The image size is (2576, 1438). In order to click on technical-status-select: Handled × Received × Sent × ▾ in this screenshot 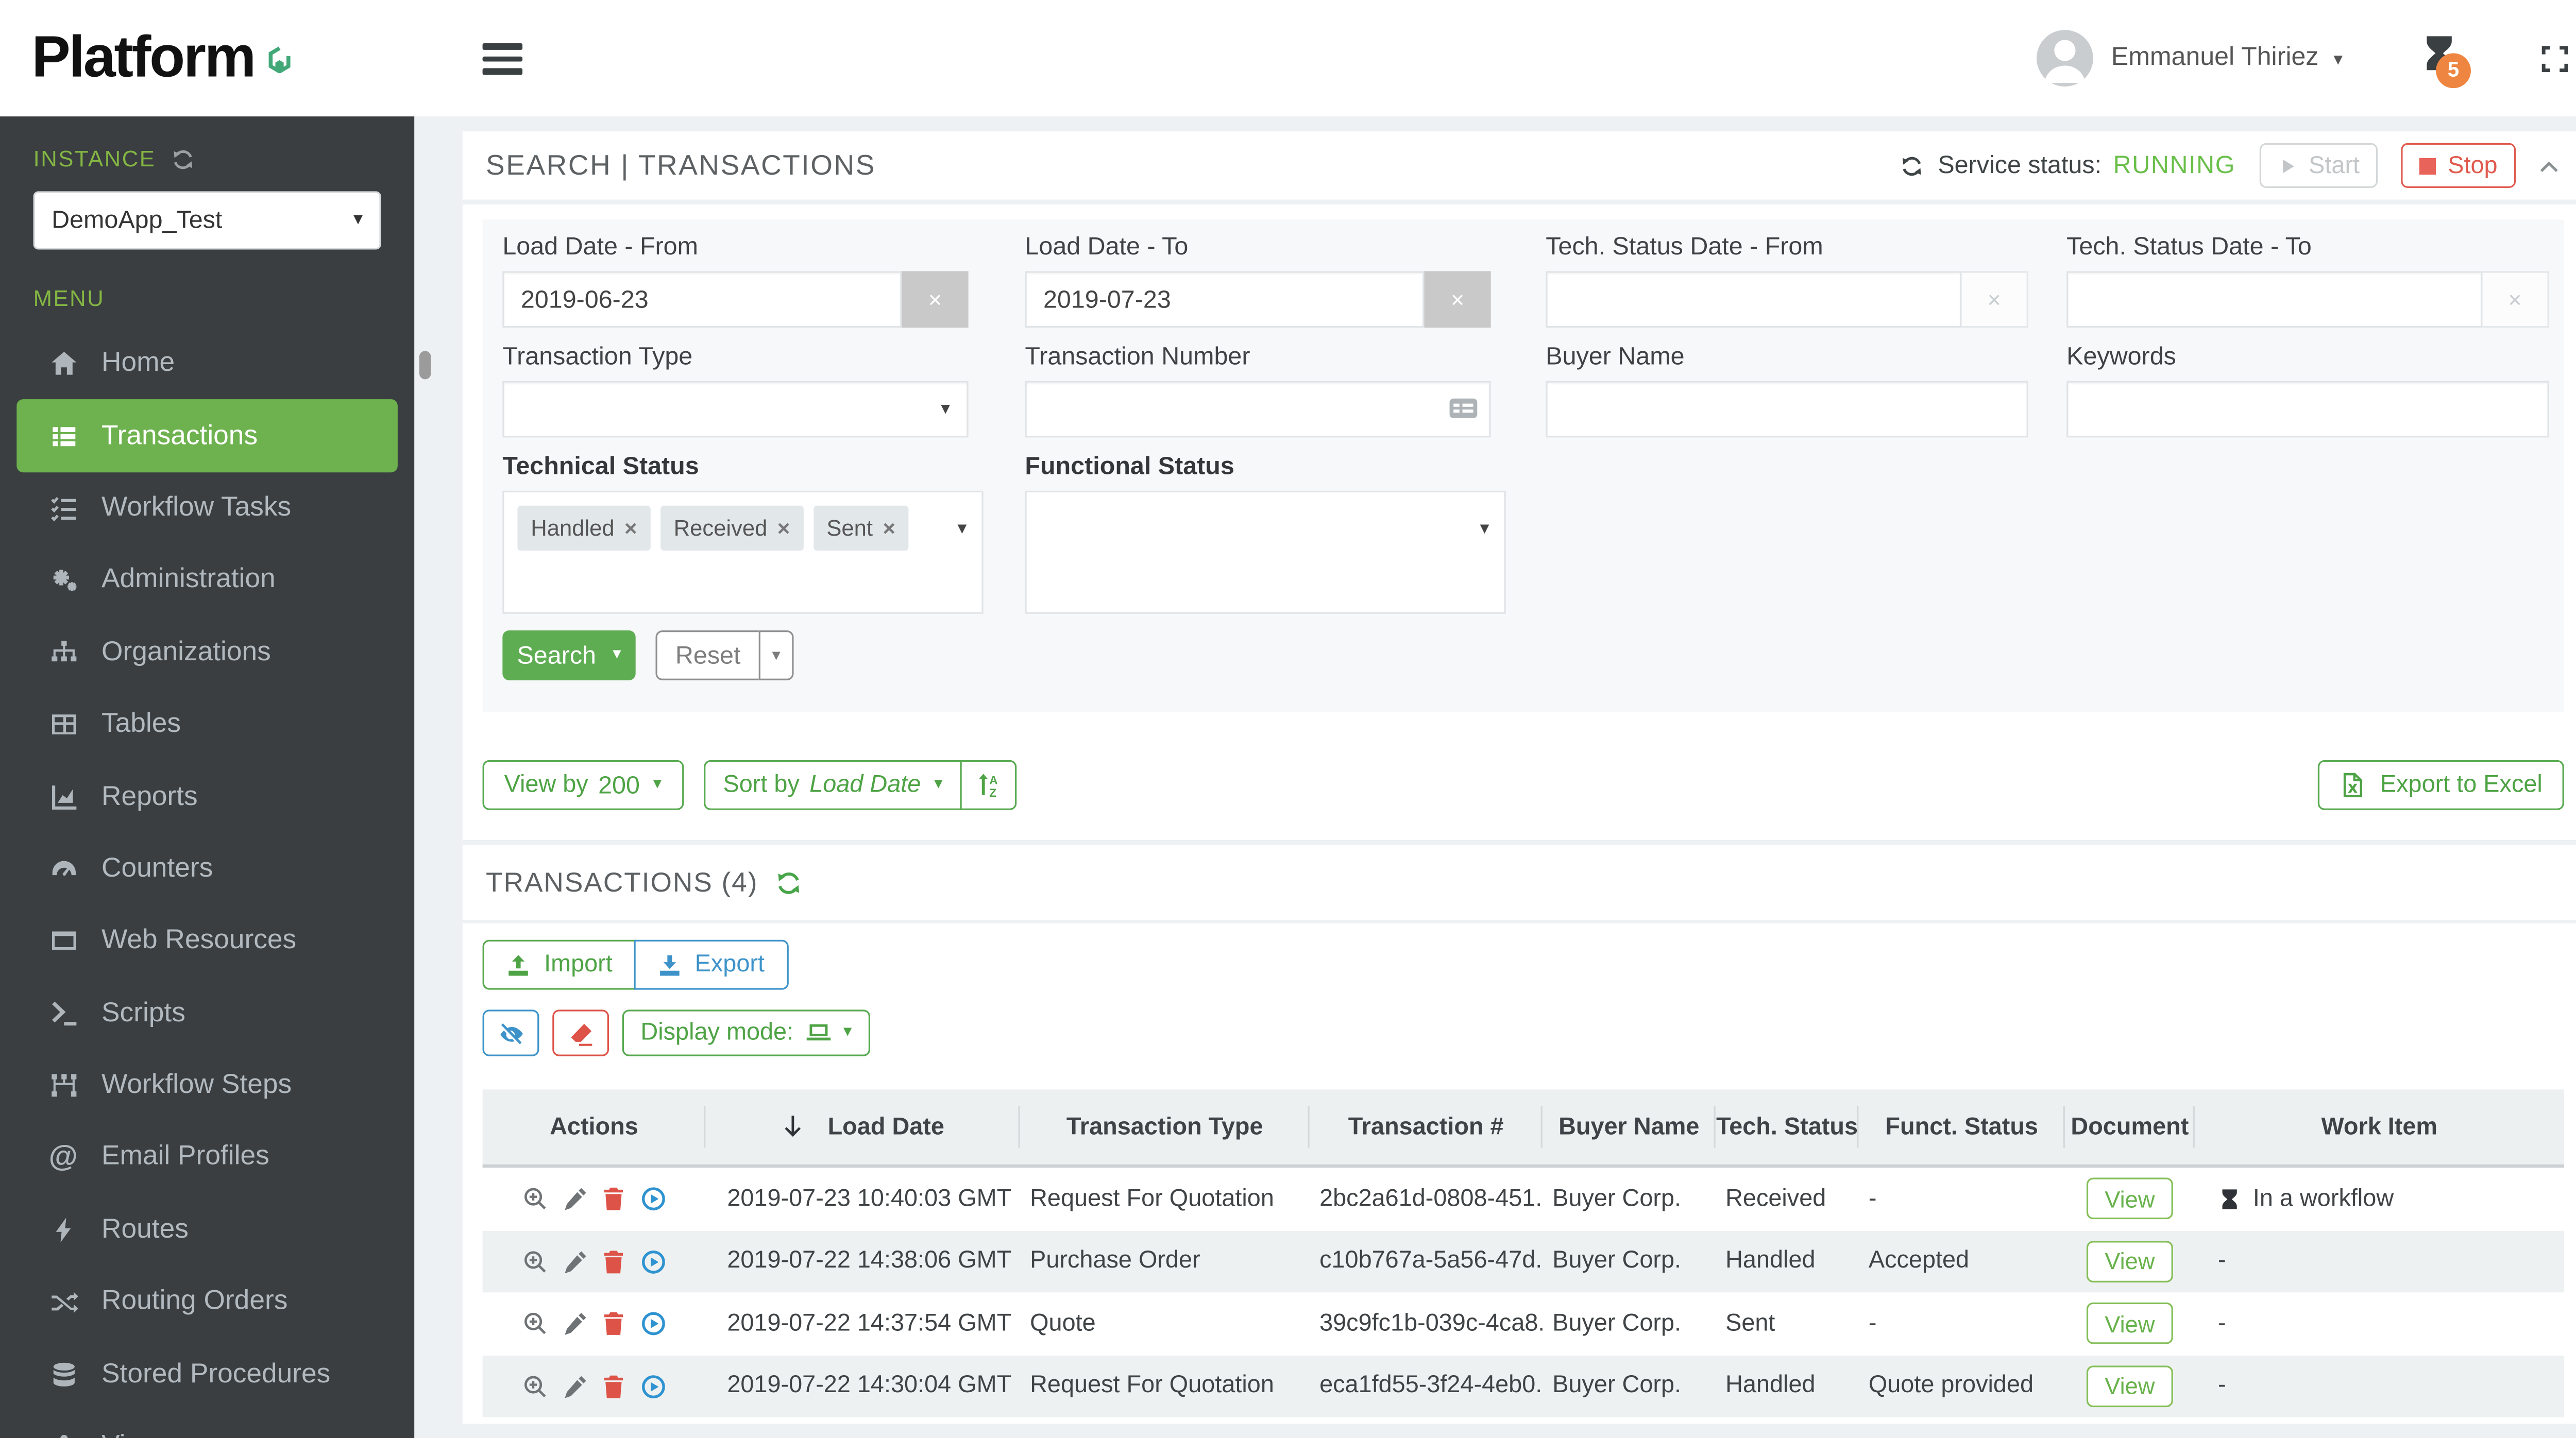, I will do `click(743, 552)`.